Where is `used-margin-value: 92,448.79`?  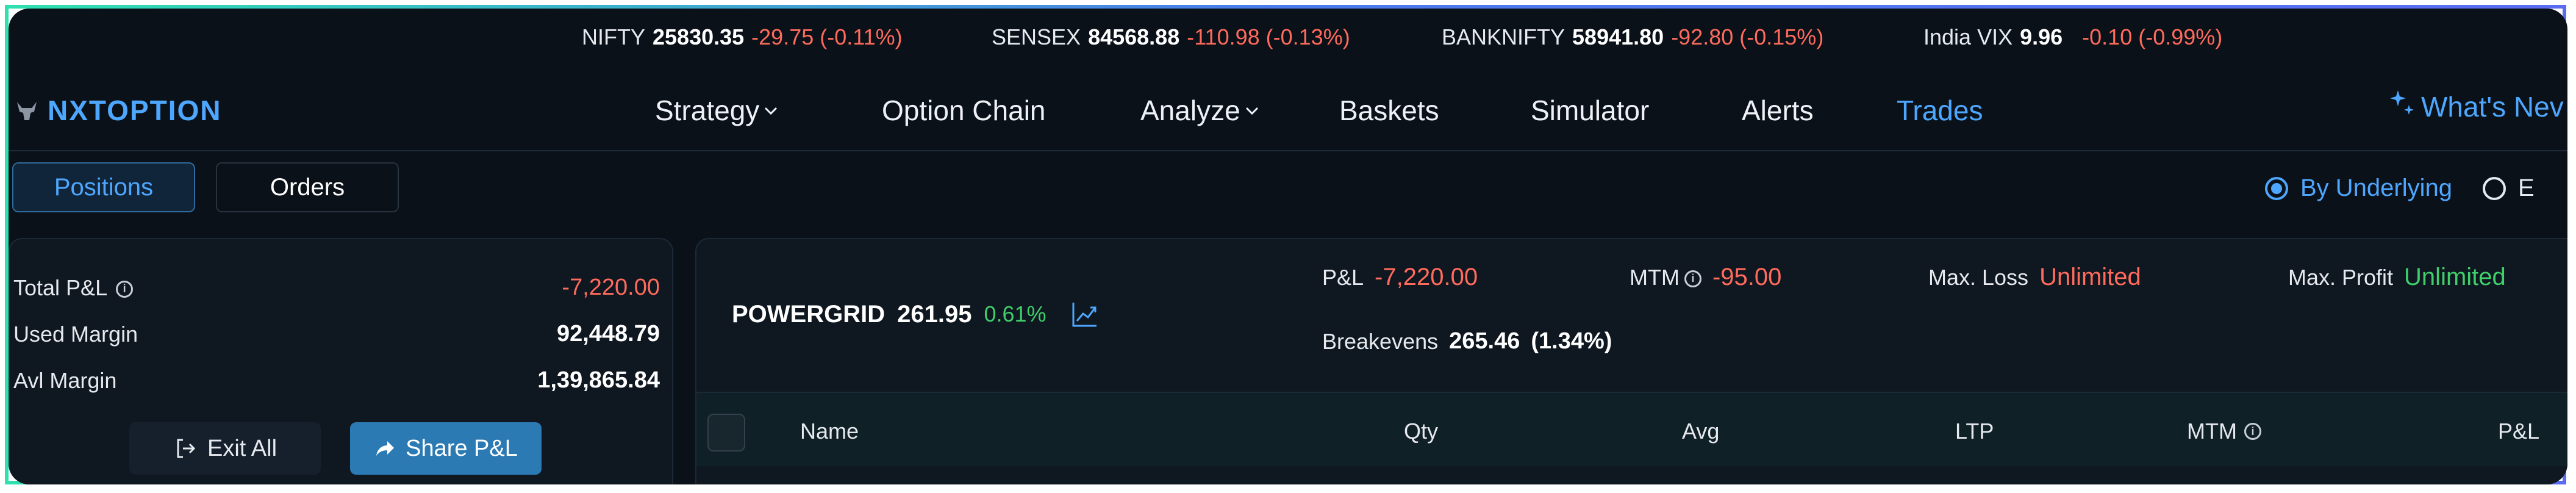
used-margin-value: 92,448.79 is located at coordinates (608, 334).